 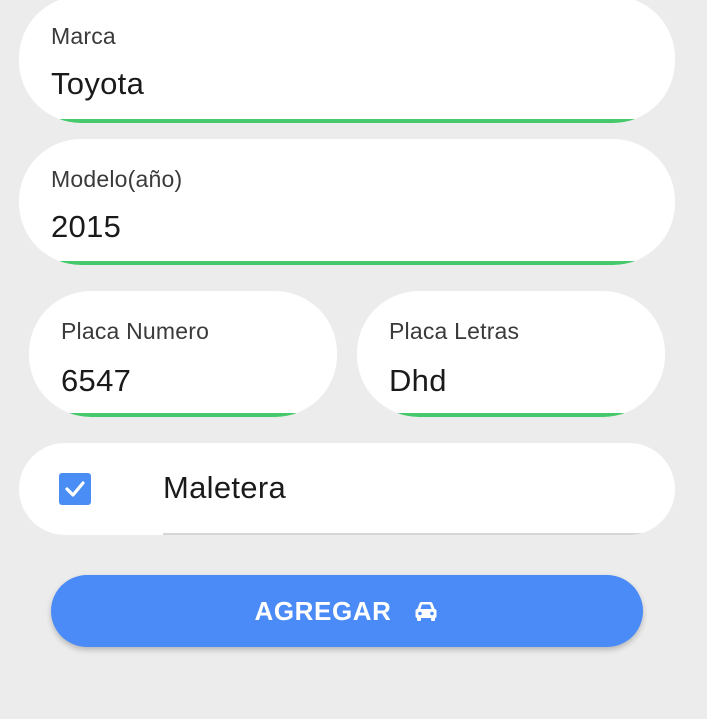 What do you see at coordinates (347, 263) in the screenshot?
I see `modelo-underline` at bounding box center [347, 263].